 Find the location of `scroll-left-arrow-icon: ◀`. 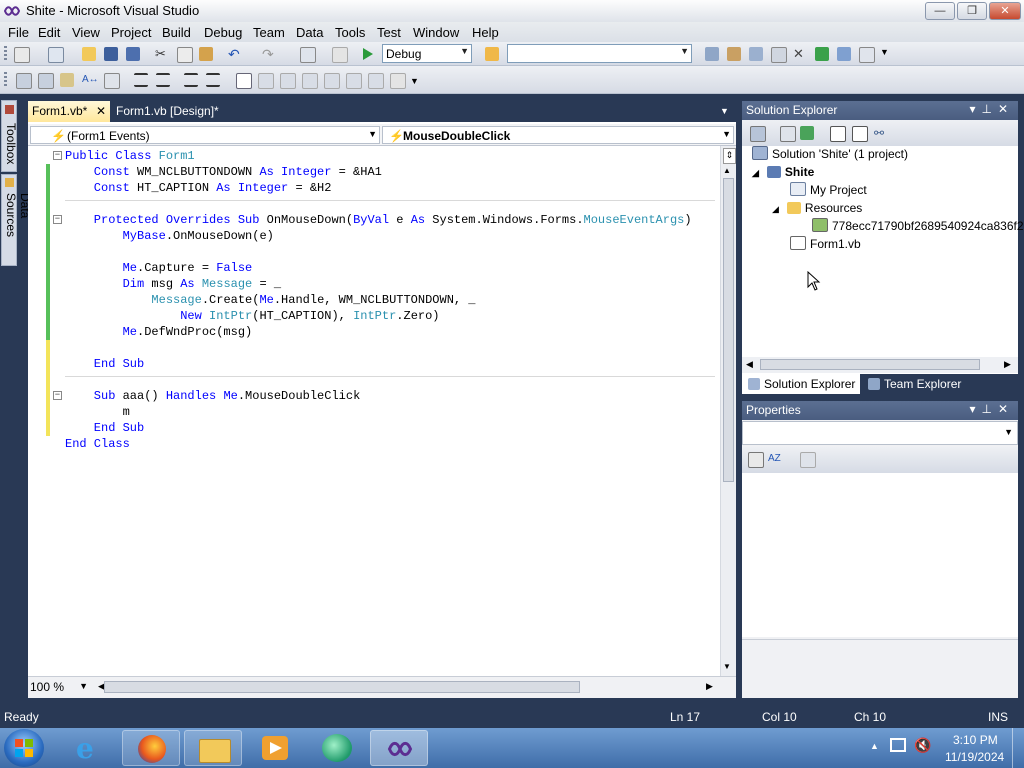

scroll-left-arrow-icon: ◀ is located at coordinates (749, 364).